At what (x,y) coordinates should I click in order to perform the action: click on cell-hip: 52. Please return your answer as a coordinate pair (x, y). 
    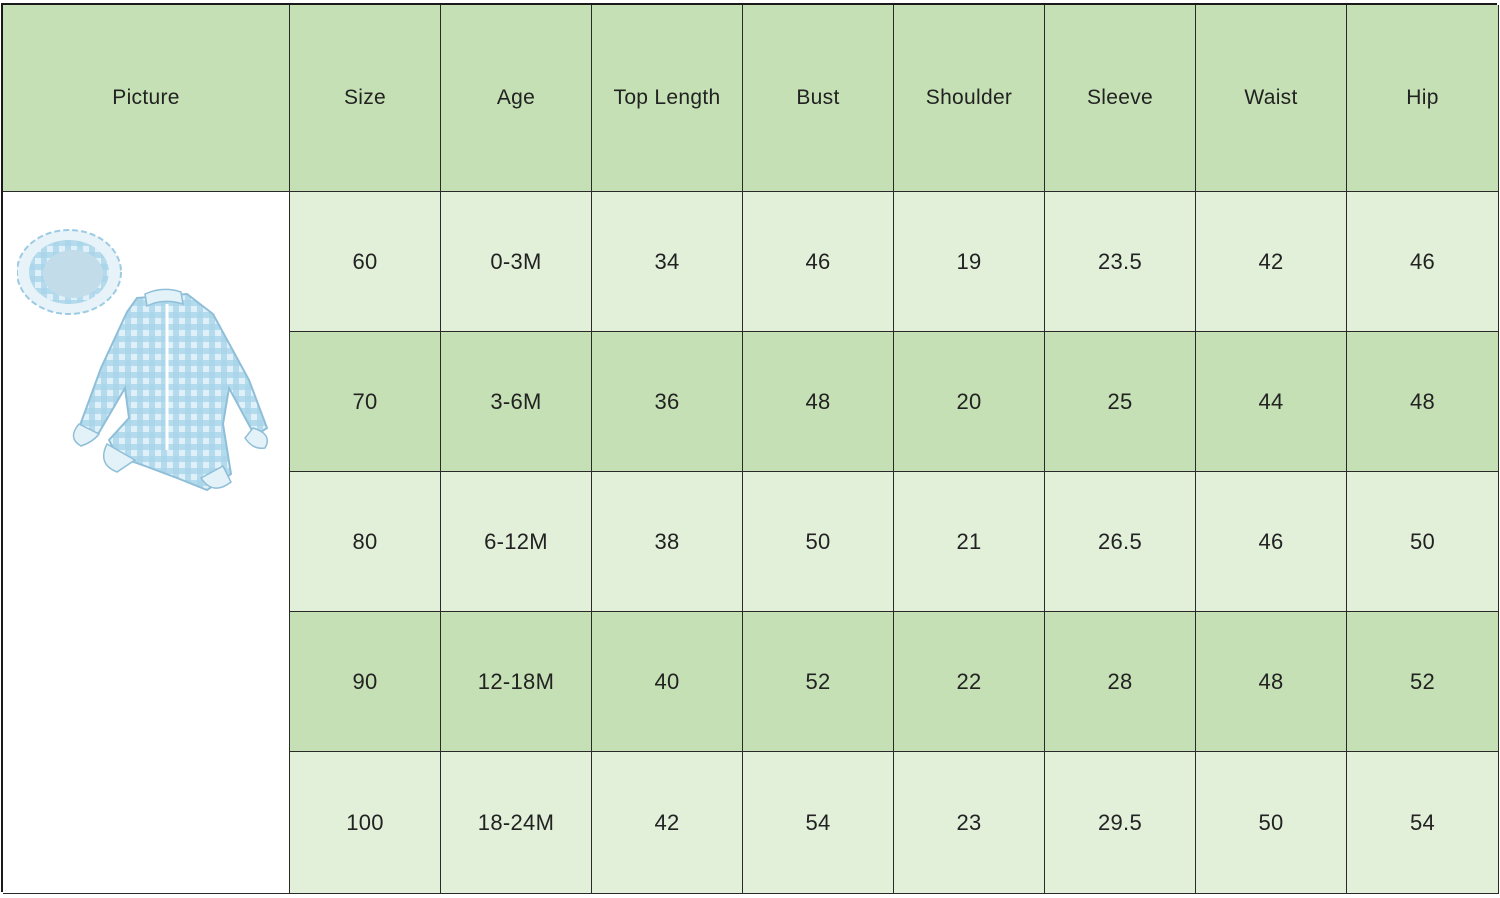
    Looking at the image, I should click on (1423, 682).